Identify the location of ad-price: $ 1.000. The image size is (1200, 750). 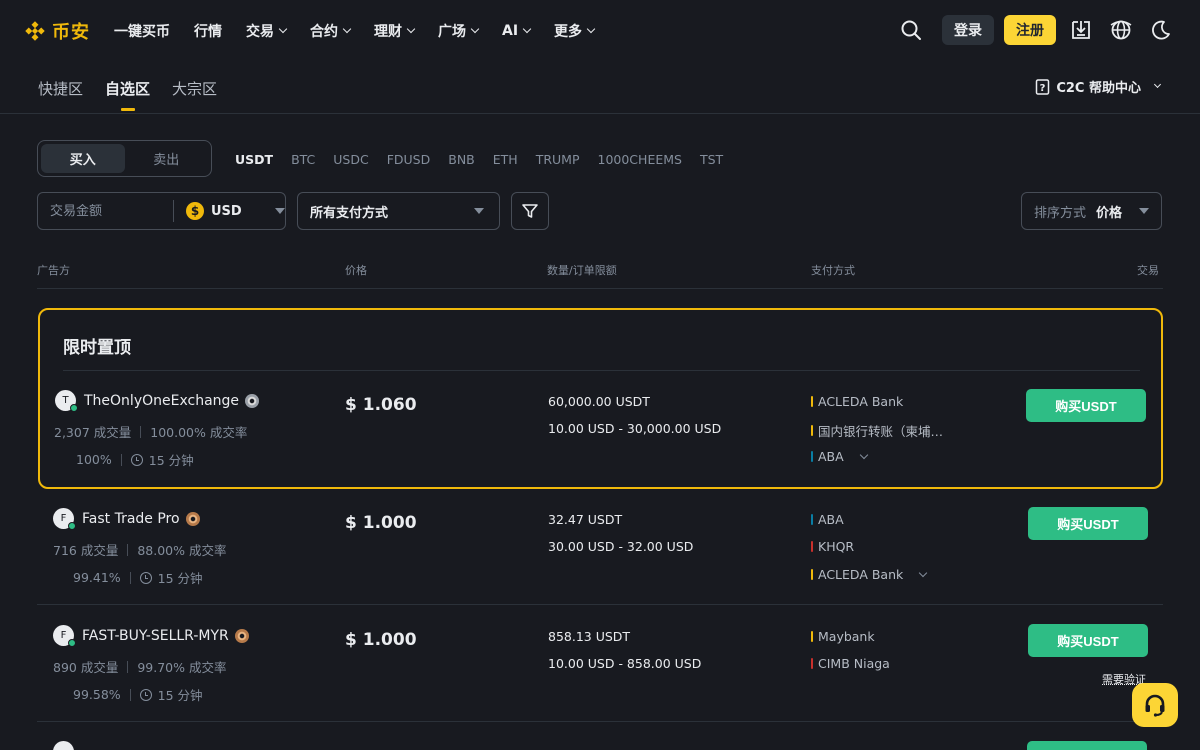
(381, 640).